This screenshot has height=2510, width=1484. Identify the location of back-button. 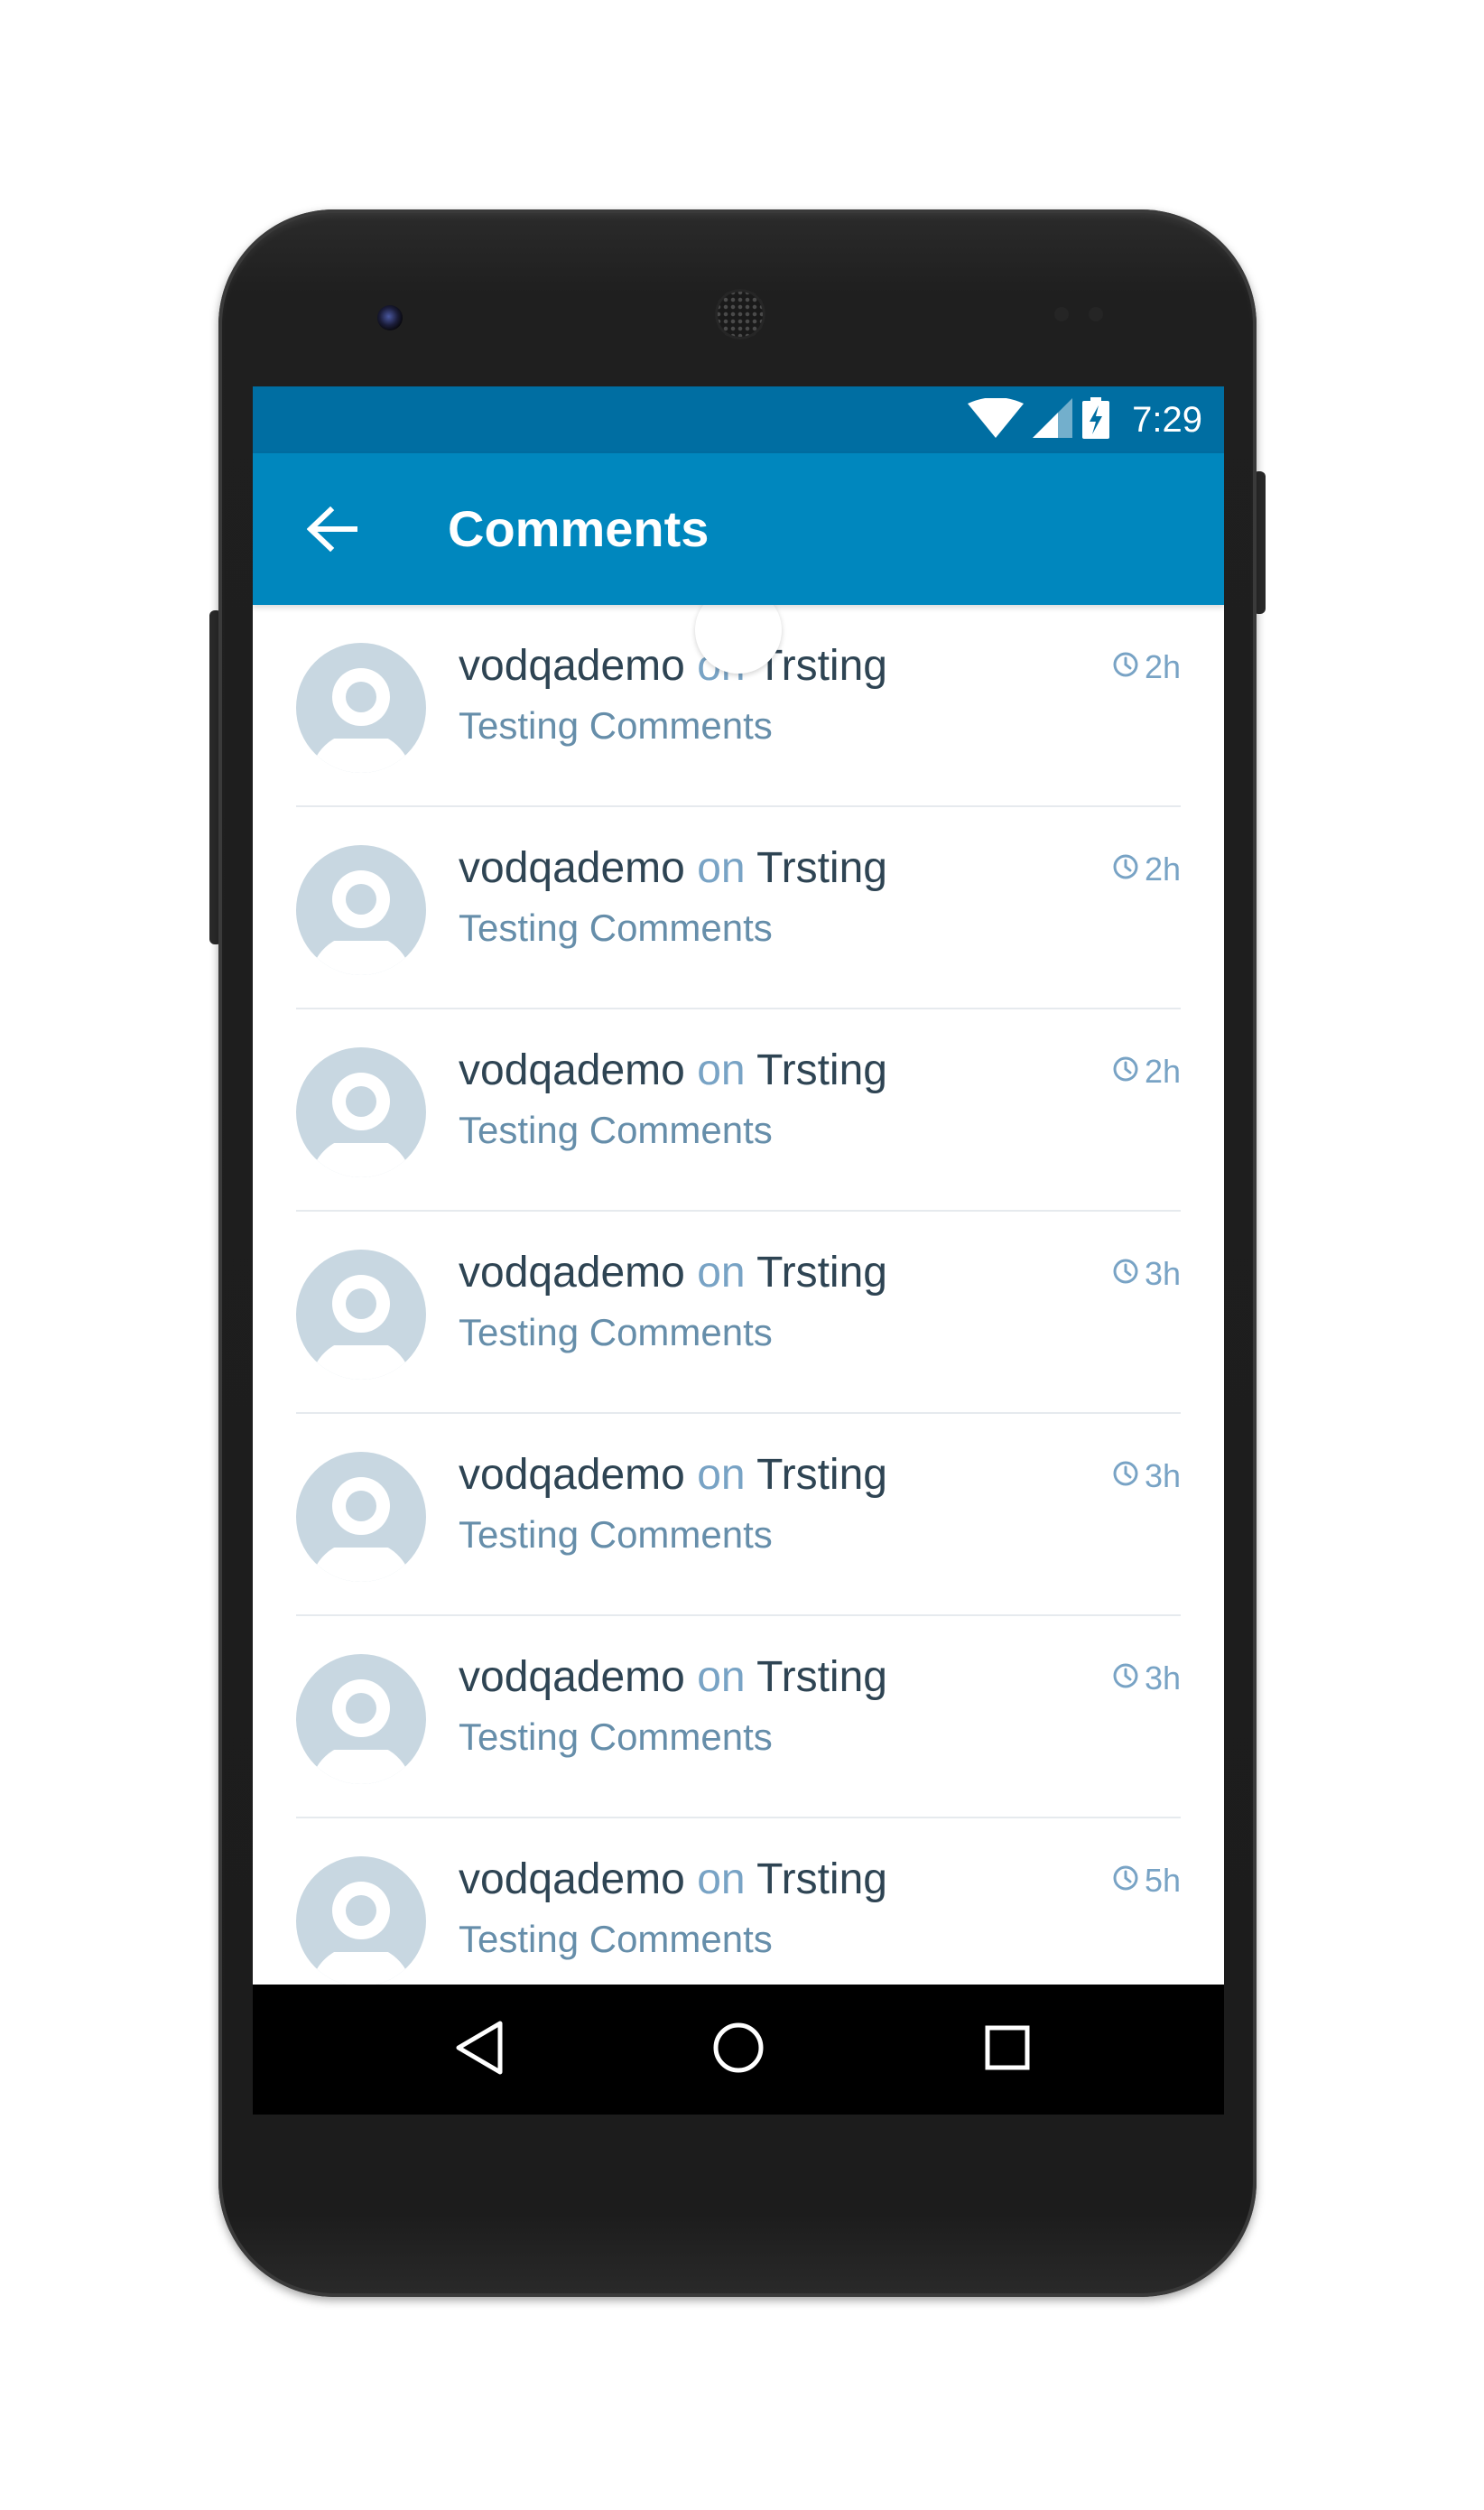
(332, 531).